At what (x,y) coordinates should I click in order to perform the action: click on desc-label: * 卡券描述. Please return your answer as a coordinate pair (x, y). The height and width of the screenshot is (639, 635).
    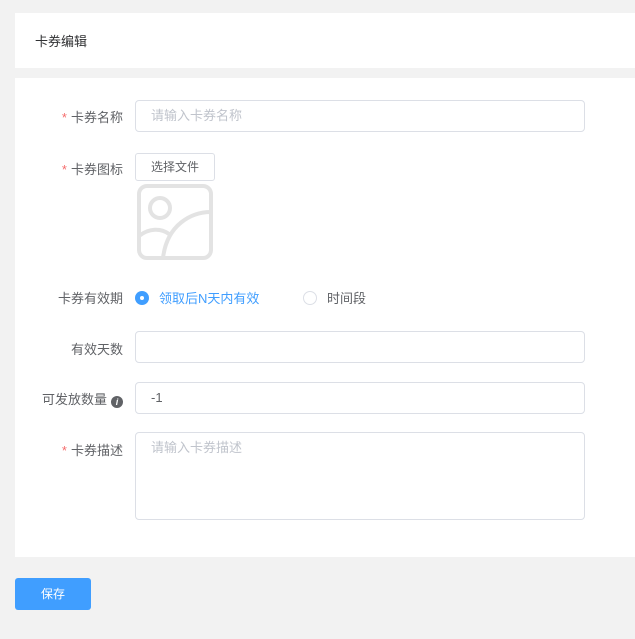
    Looking at the image, I should click on (92, 449).